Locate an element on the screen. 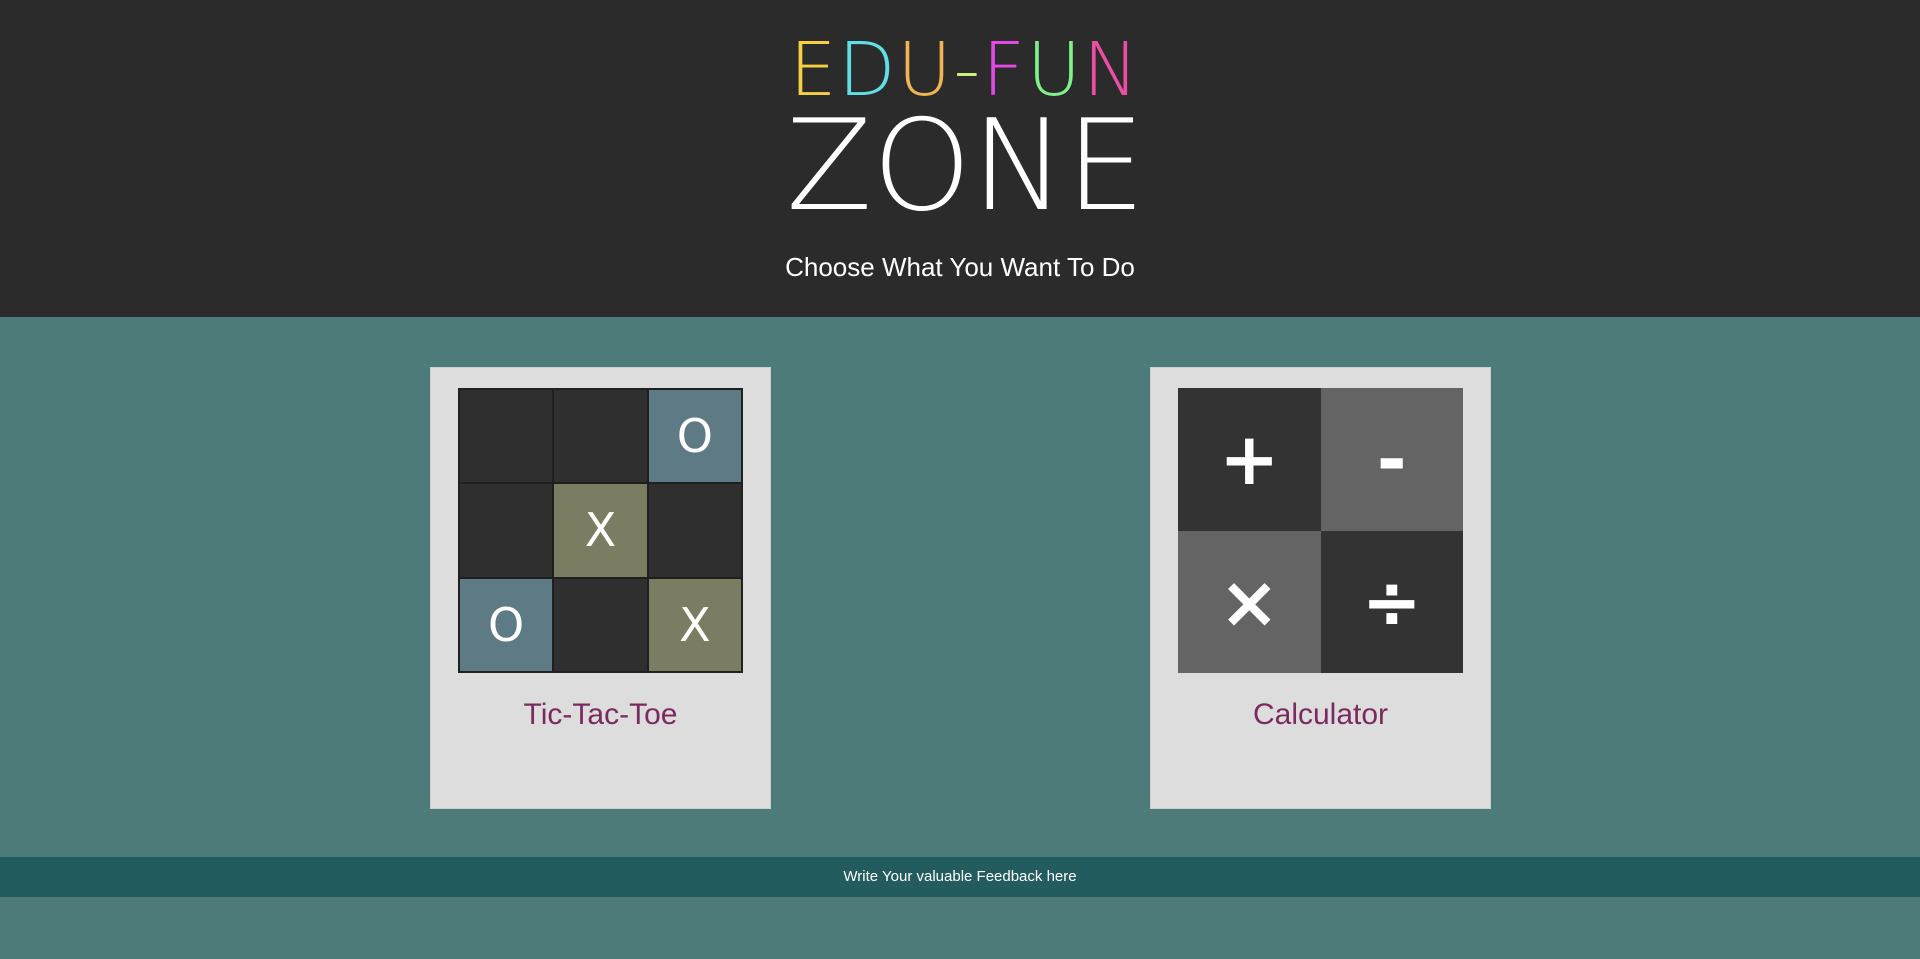 This screenshot has height=959, width=1920. divide-icon: ÷ is located at coordinates (1391, 601).